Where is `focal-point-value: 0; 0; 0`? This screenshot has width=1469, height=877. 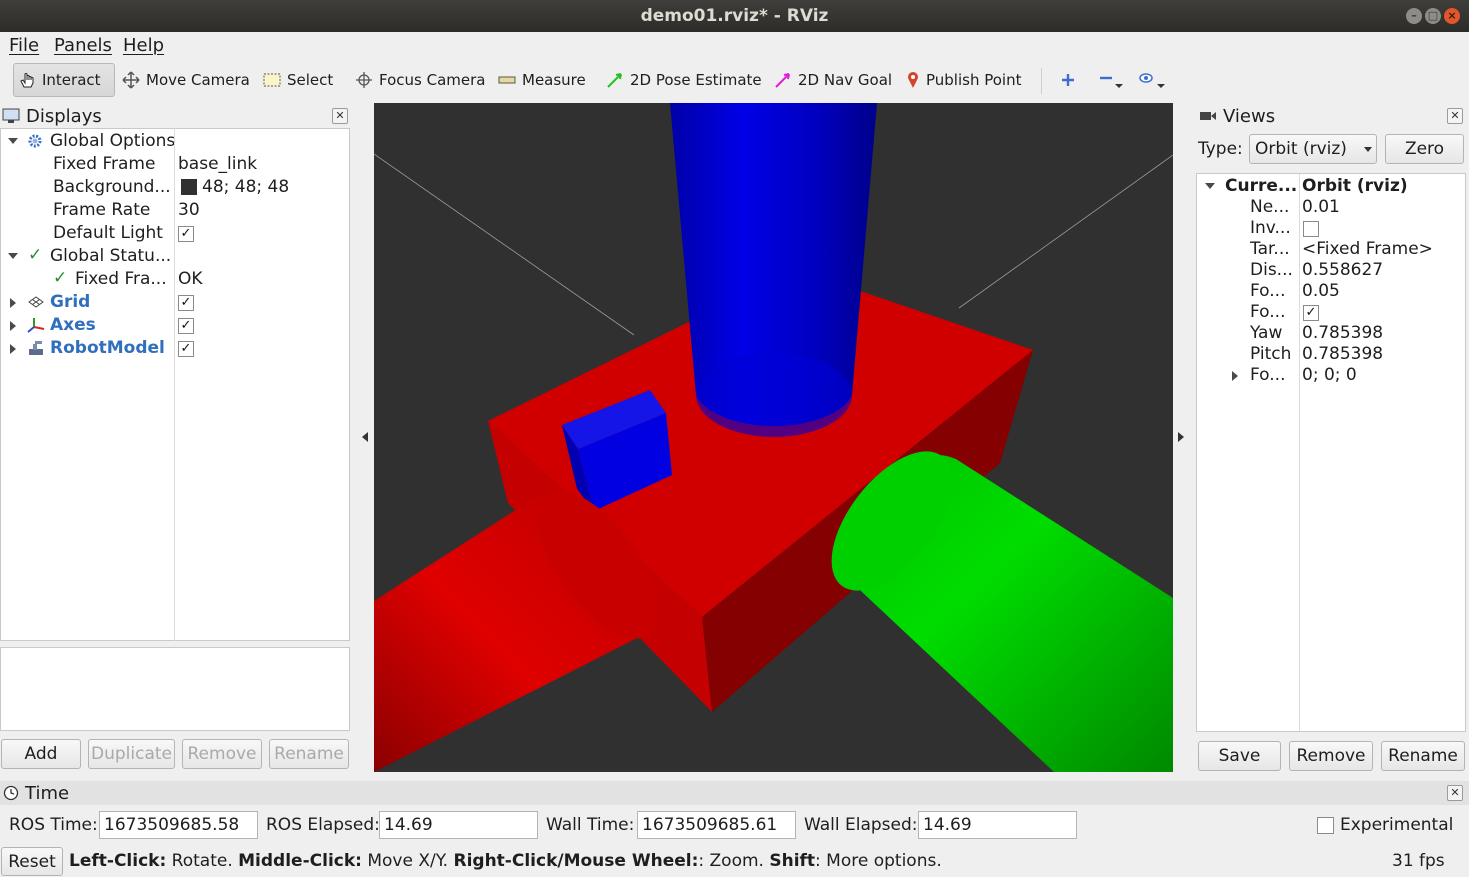
focal-point-value: 0; 0; 0 is located at coordinates (1329, 375).